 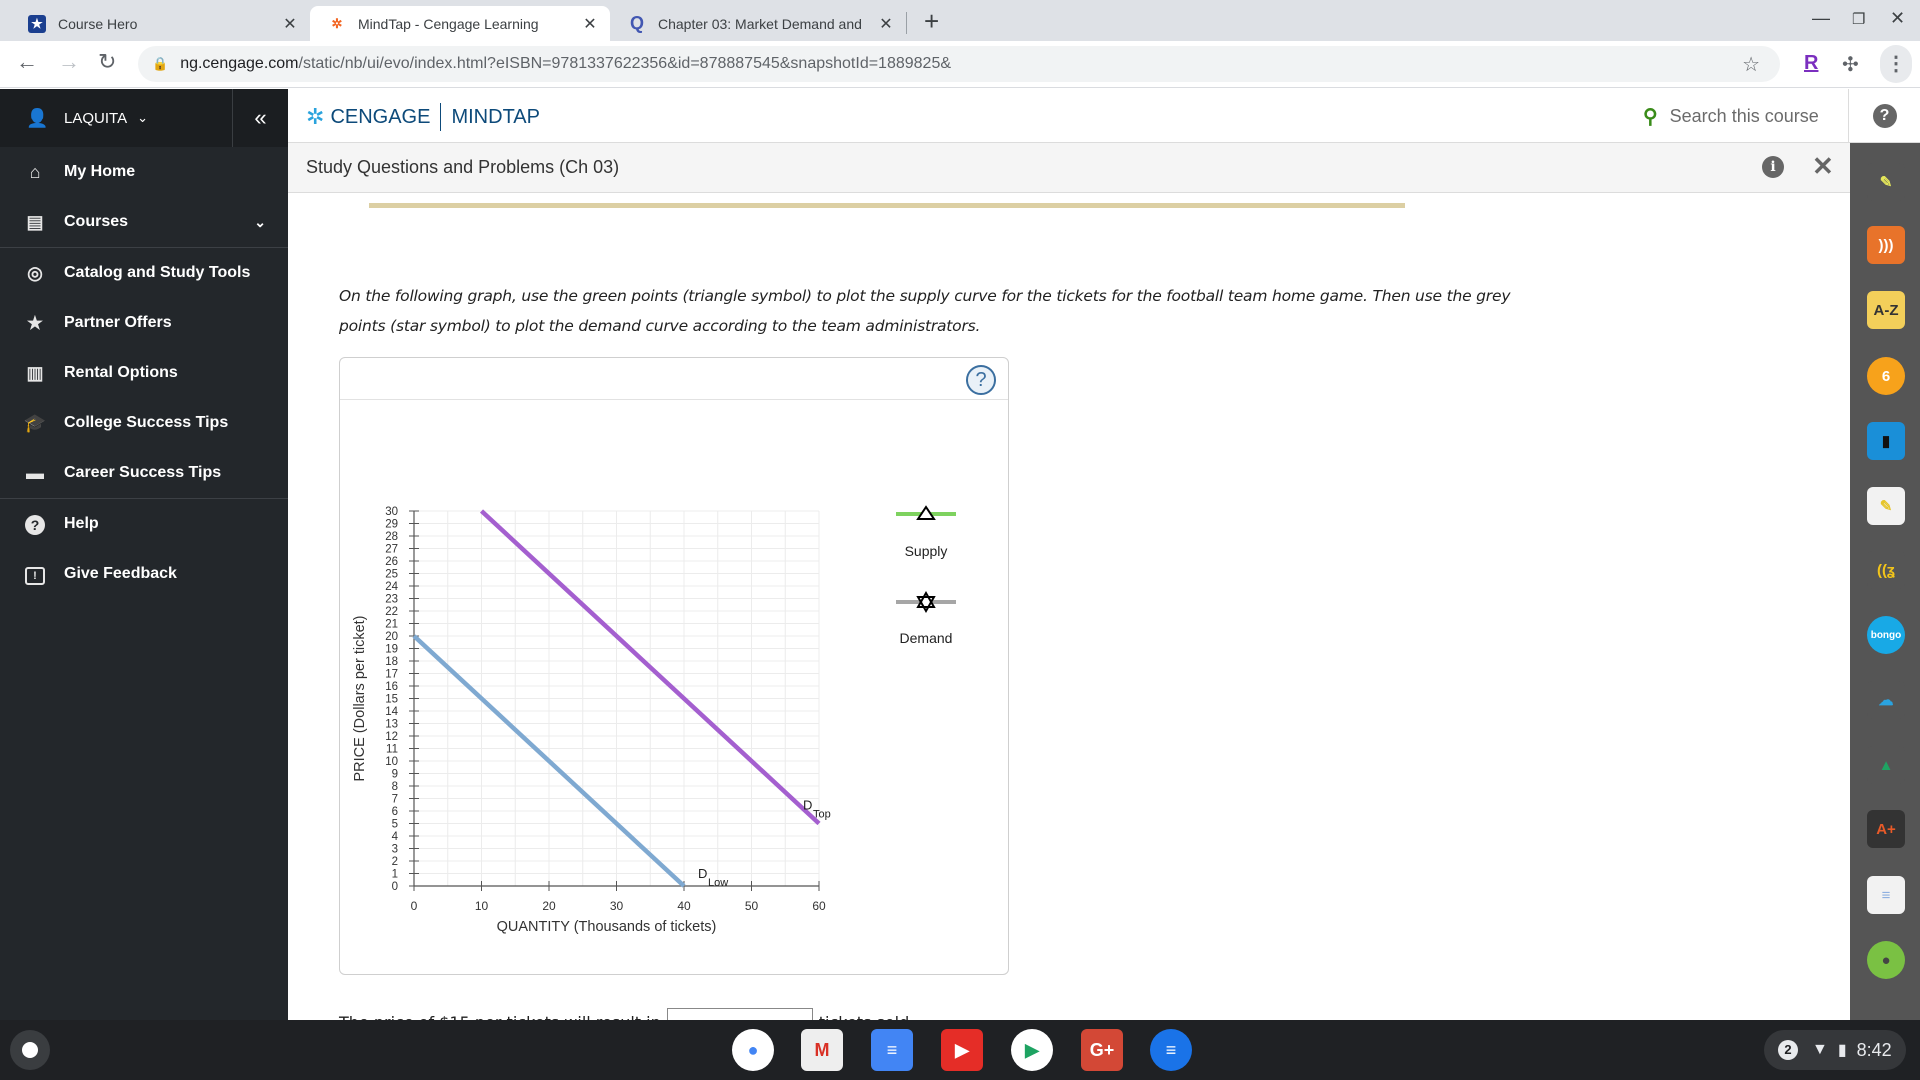 What do you see at coordinates (160, 63) in the screenshot?
I see `lock-icon: 🔒` at bounding box center [160, 63].